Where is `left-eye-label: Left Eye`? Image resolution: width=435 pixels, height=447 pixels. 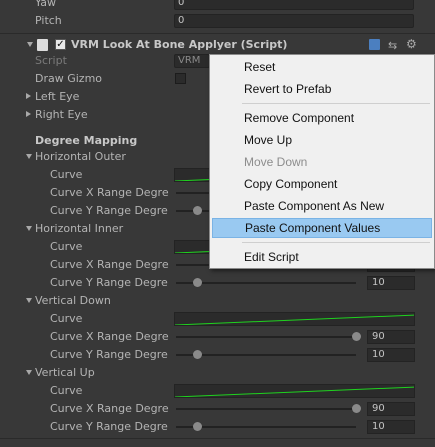 left-eye-label: Left Eye is located at coordinates (57, 96).